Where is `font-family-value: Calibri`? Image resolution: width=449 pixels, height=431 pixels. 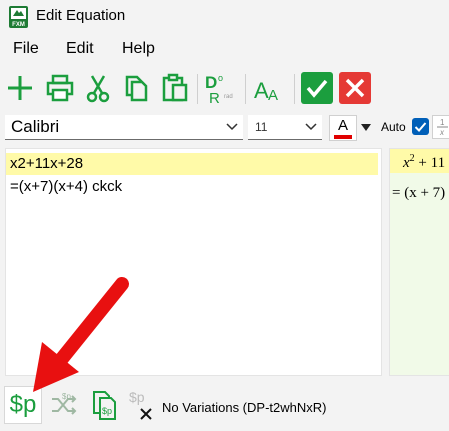 font-family-value: Calibri is located at coordinates (35, 126).